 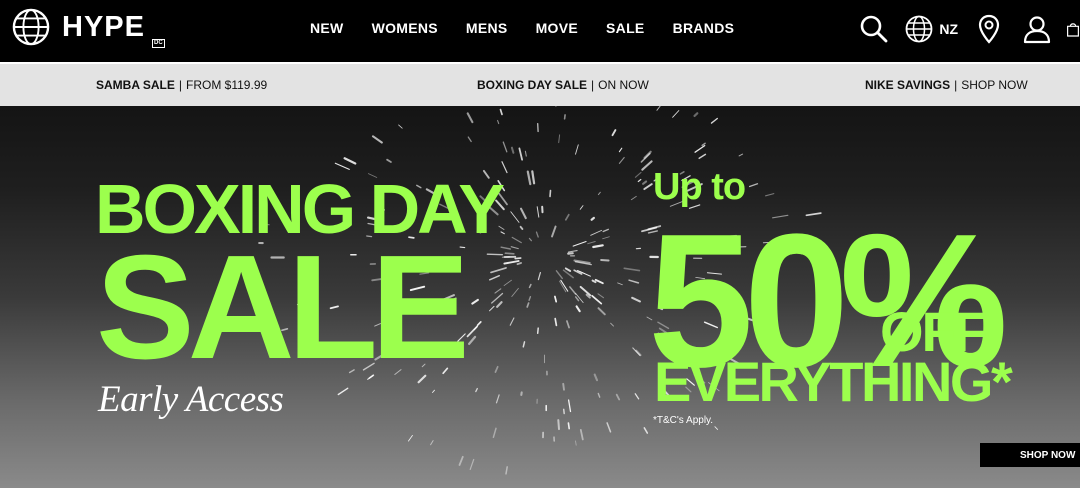 What do you see at coordinates (874, 29) in the screenshot?
I see `search-icon` at bounding box center [874, 29].